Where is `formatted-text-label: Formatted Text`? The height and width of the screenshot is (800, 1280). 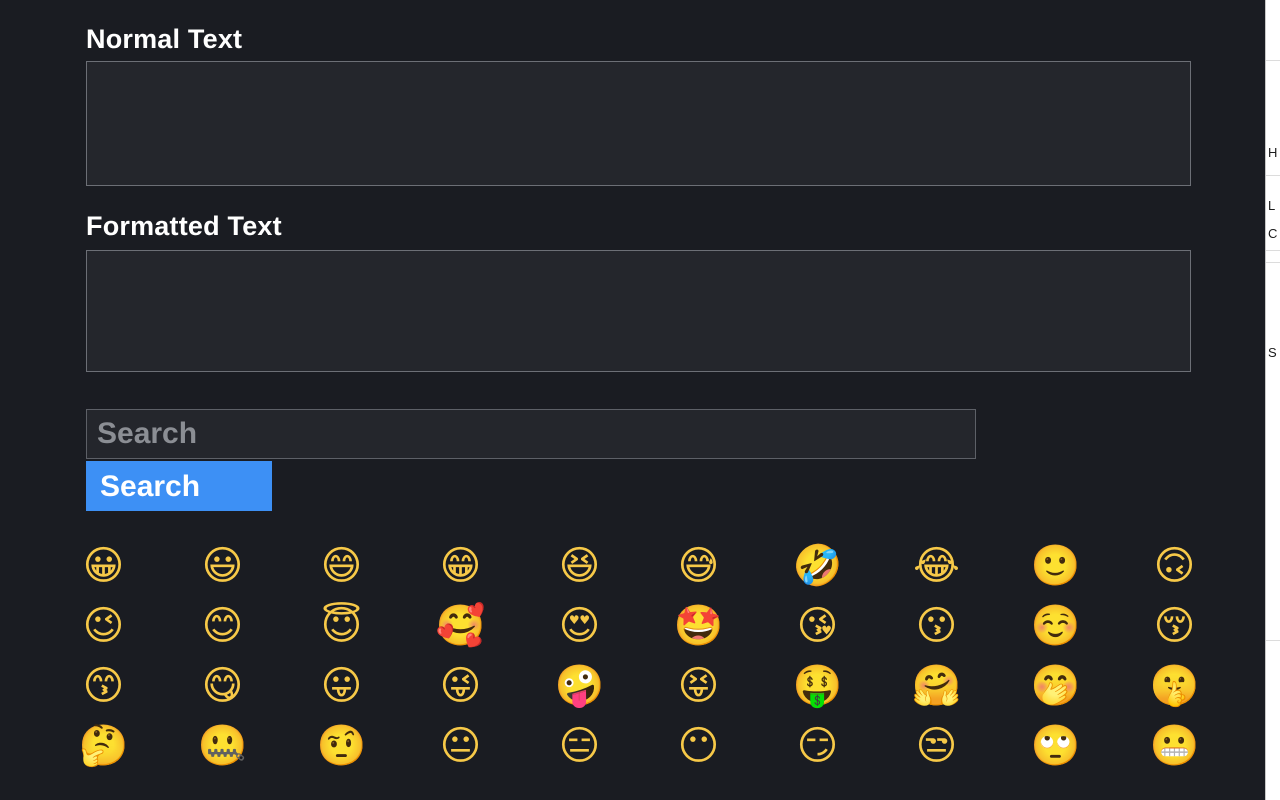
formatted-text-label: Formatted Text is located at coordinates (184, 226).